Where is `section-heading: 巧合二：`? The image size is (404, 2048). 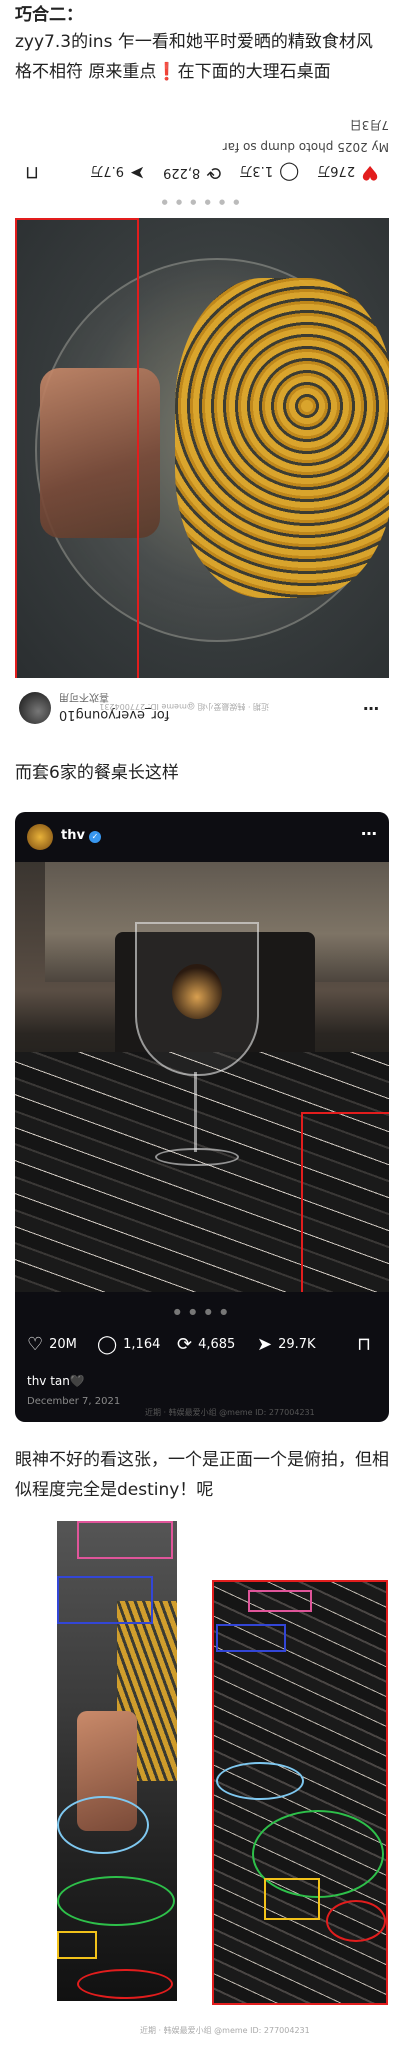
section-heading: 巧合二： is located at coordinates (49, 15).